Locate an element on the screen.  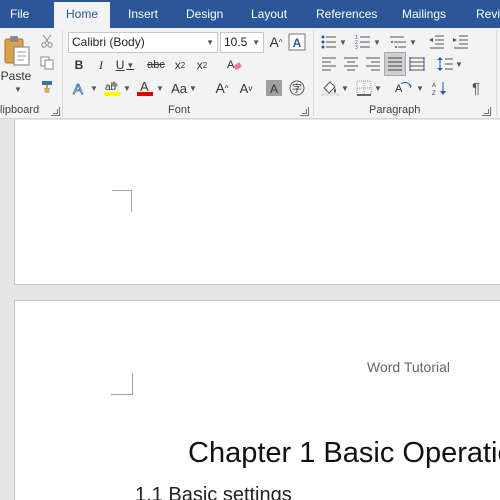
change-case-icon: Aa ▼ is located at coordinates (184, 88).